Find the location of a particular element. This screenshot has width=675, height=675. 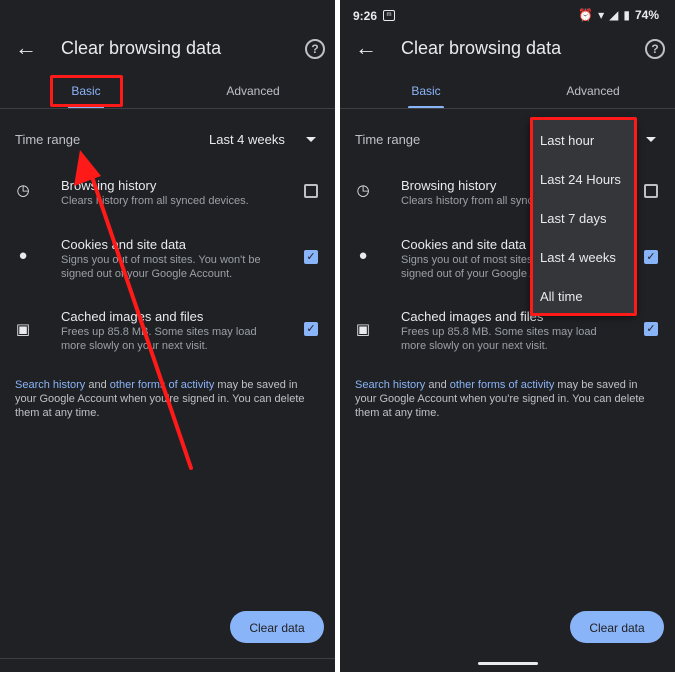

tab-basic: Basic is located at coordinates (426, 91).